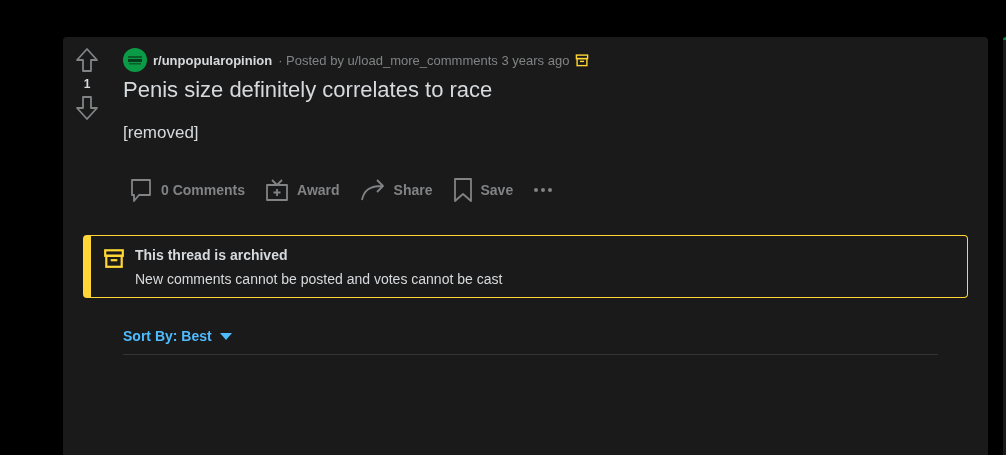 This screenshot has width=1006, height=455. Describe the element at coordinates (308, 90) in the screenshot. I see `post-title: Penis size definitely correlates to race` at that location.